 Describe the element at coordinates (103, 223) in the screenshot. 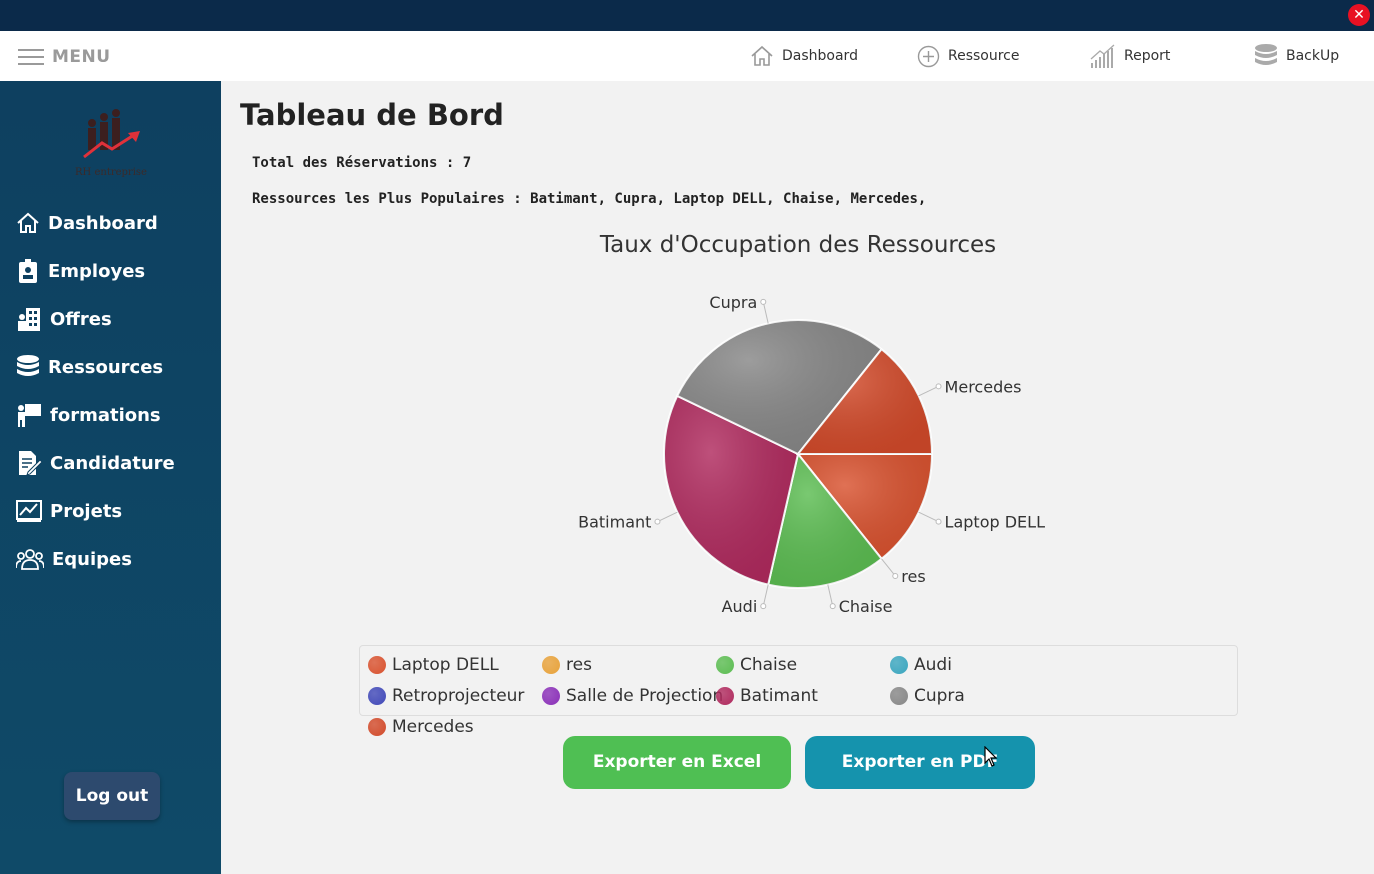

I see `sidebar-item-label: Dashboard` at that location.